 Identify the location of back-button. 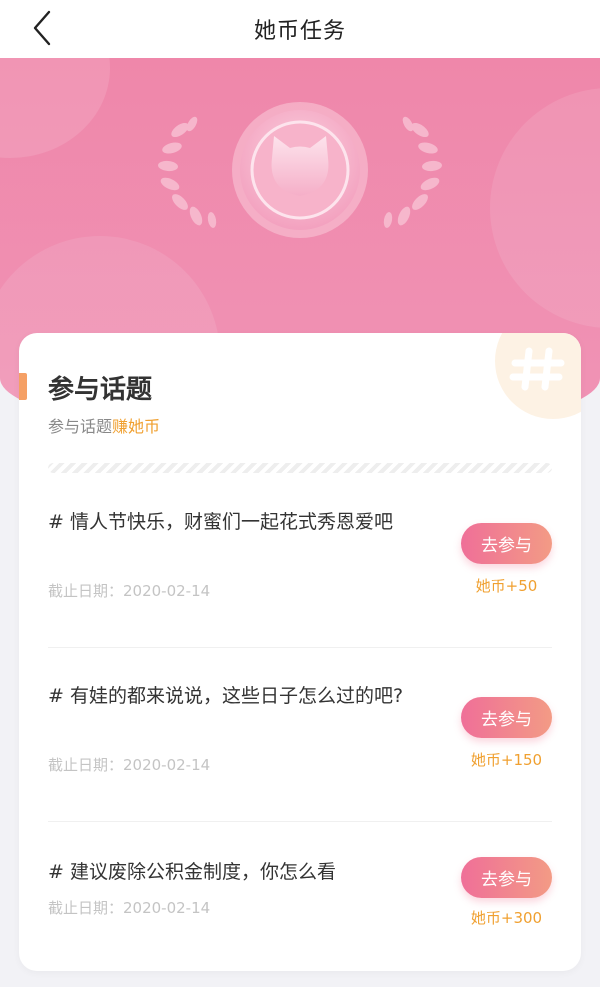
(42, 28).